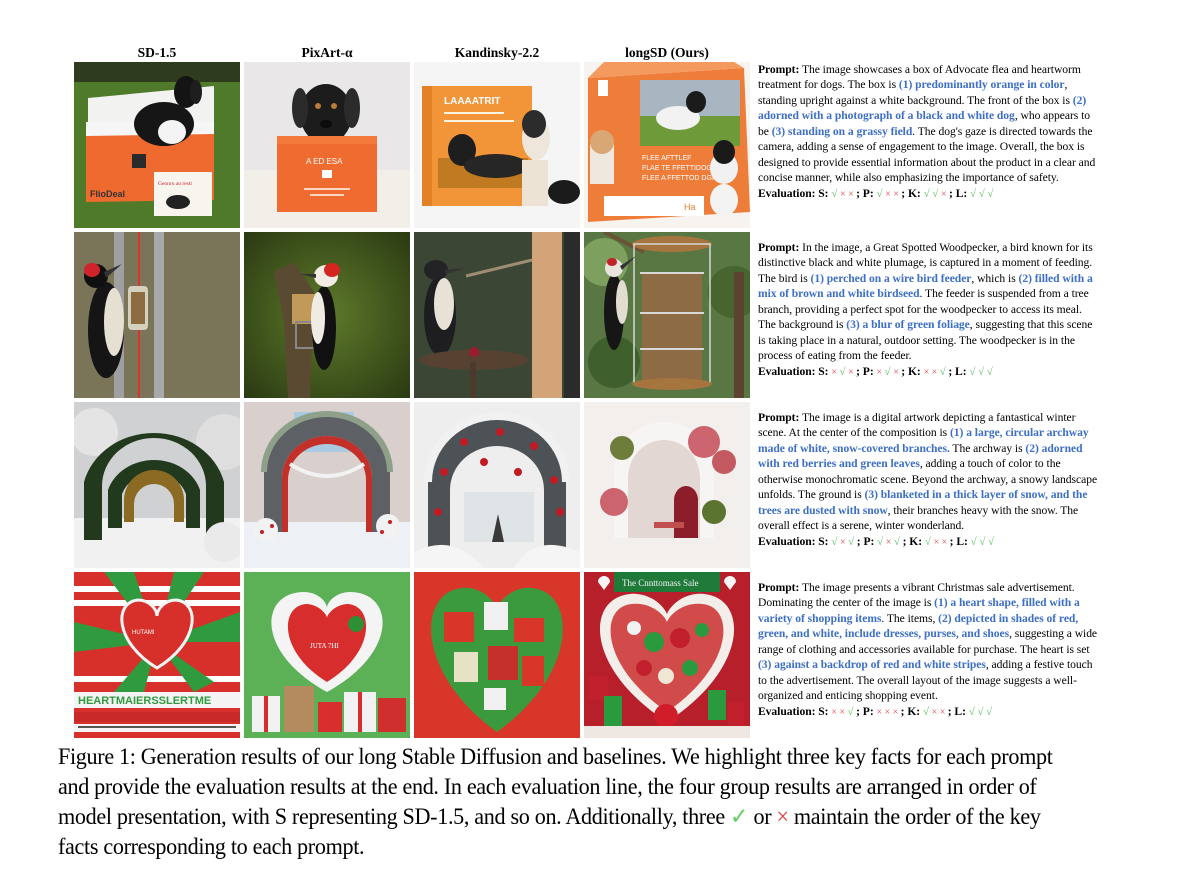  Describe the element at coordinates (987, 448) in the screenshot. I see `prompt-text: The archway is` at that location.